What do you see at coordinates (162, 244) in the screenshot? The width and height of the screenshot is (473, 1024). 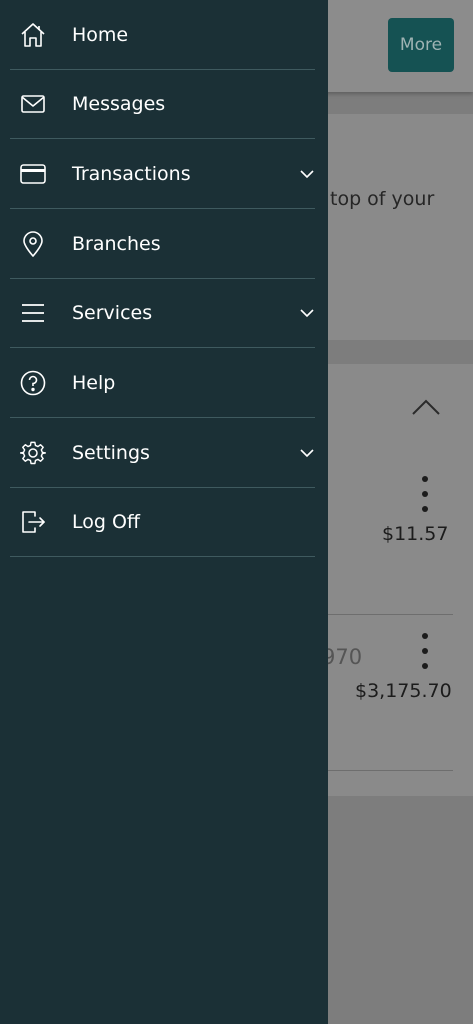 I see `menu-item-branches: Branches` at bounding box center [162, 244].